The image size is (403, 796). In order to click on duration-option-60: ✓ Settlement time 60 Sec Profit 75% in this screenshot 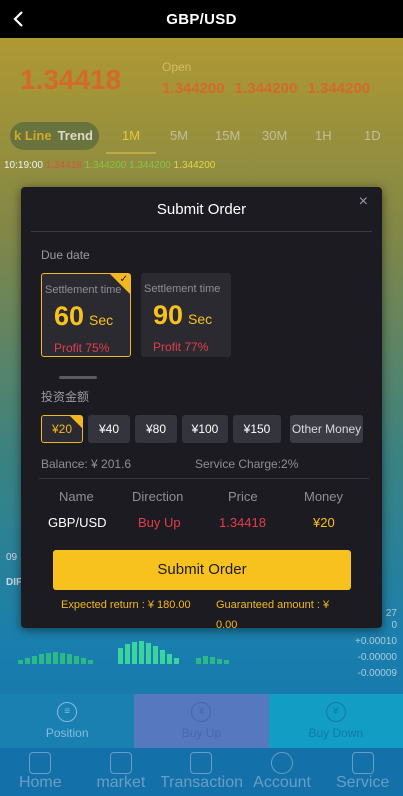, I will do `click(86, 315)`.